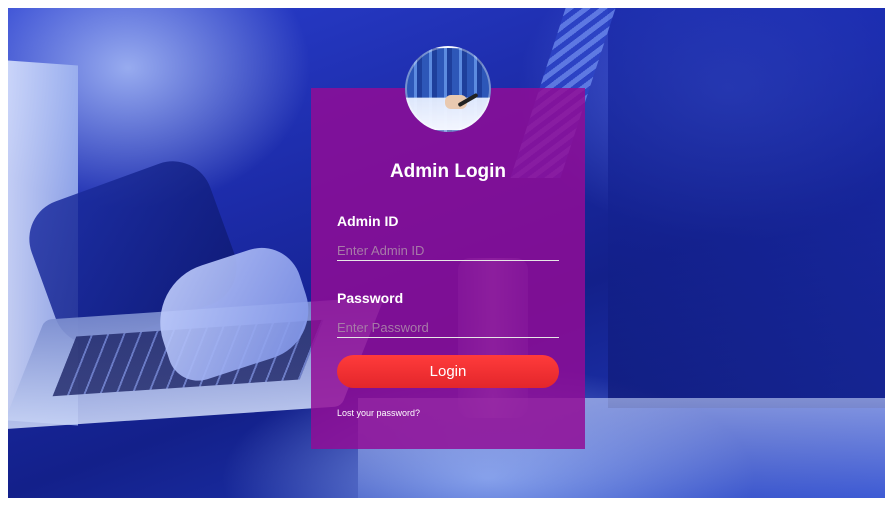  What do you see at coordinates (448, 89) in the screenshot?
I see `business-avatar-icon` at bounding box center [448, 89].